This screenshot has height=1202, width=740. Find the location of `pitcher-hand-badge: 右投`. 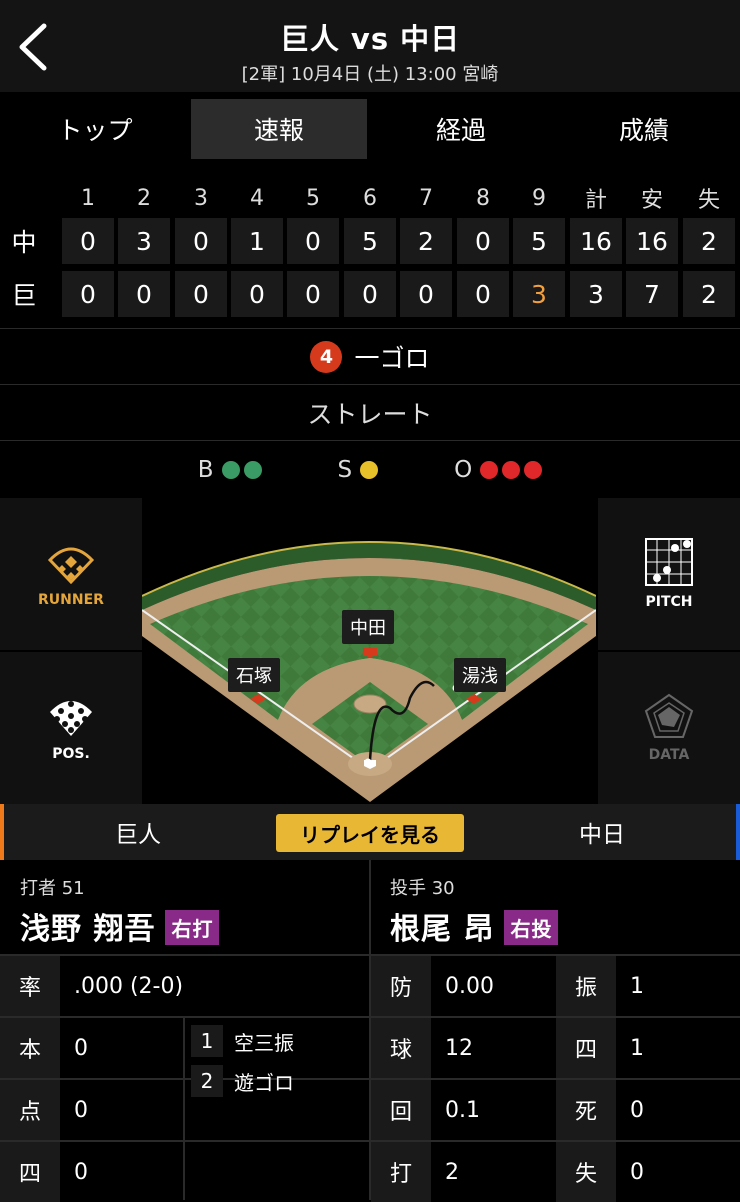

pitcher-hand-badge: 右投 is located at coordinates (531, 927).